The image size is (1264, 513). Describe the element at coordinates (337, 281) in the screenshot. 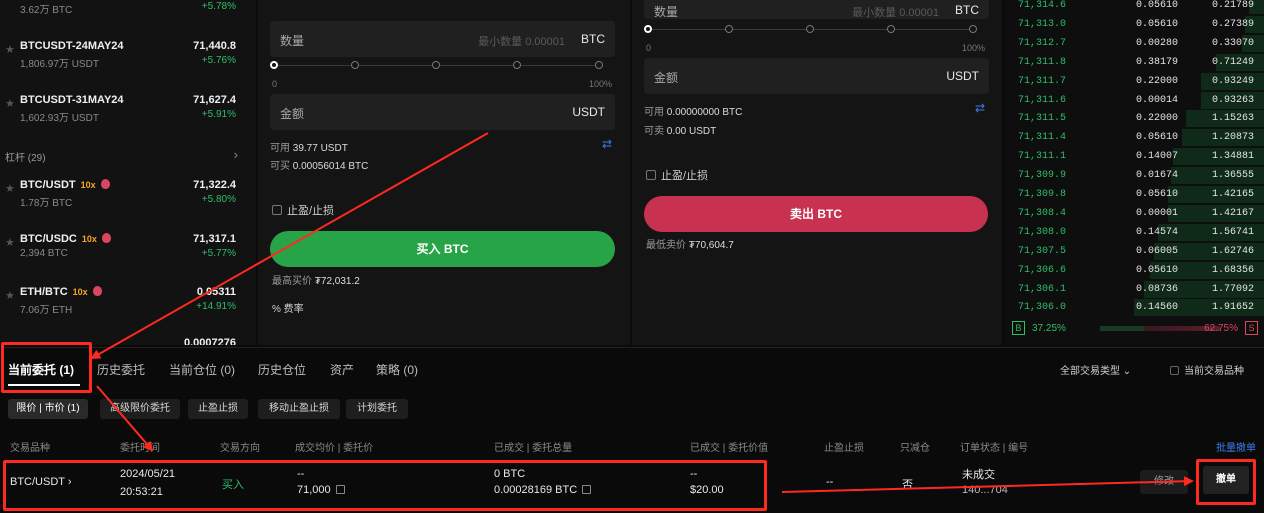

I see `max-price-value: ₮72,031.2` at that location.